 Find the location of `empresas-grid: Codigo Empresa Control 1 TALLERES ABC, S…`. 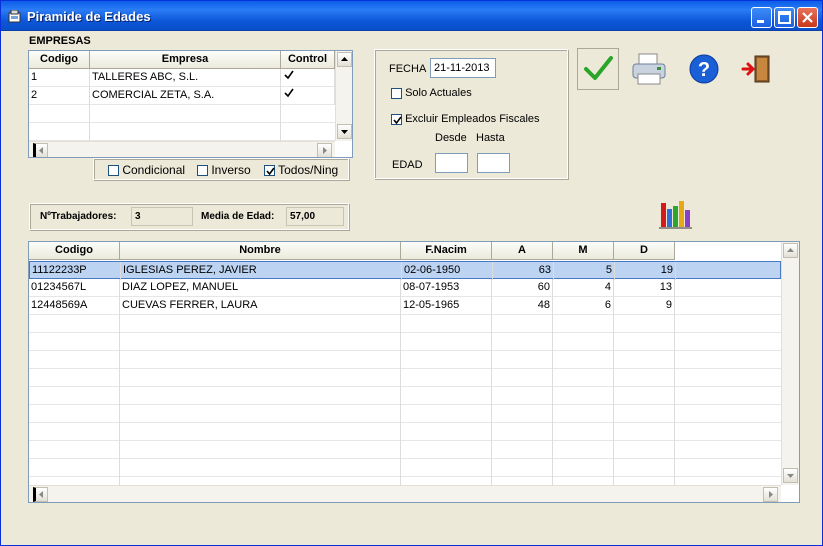

empresas-grid: Codigo Empresa Control 1 TALLERES ABC, S… is located at coordinates (190, 104).